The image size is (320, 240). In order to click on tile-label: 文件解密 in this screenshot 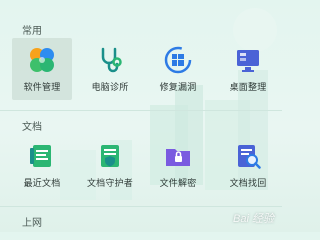, I will do `click(178, 184)`.